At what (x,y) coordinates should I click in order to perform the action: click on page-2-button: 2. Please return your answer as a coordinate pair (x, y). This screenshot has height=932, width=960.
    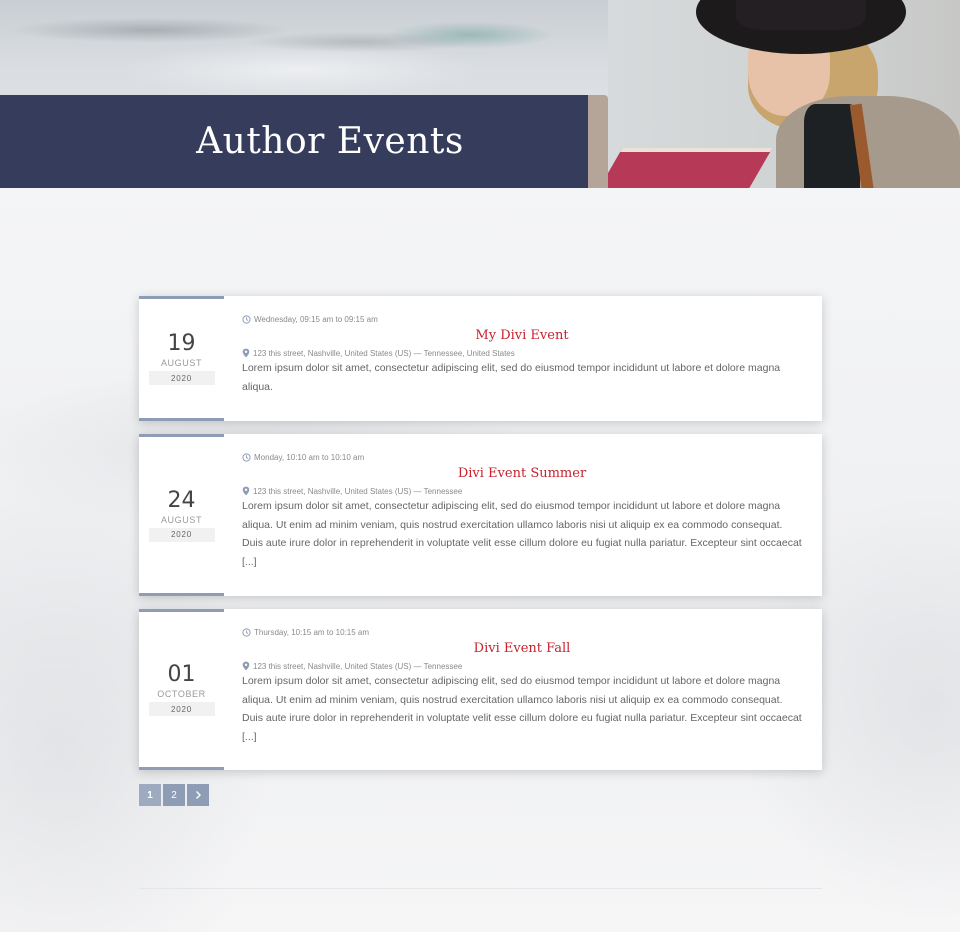
    Looking at the image, I should click on (174, 795).